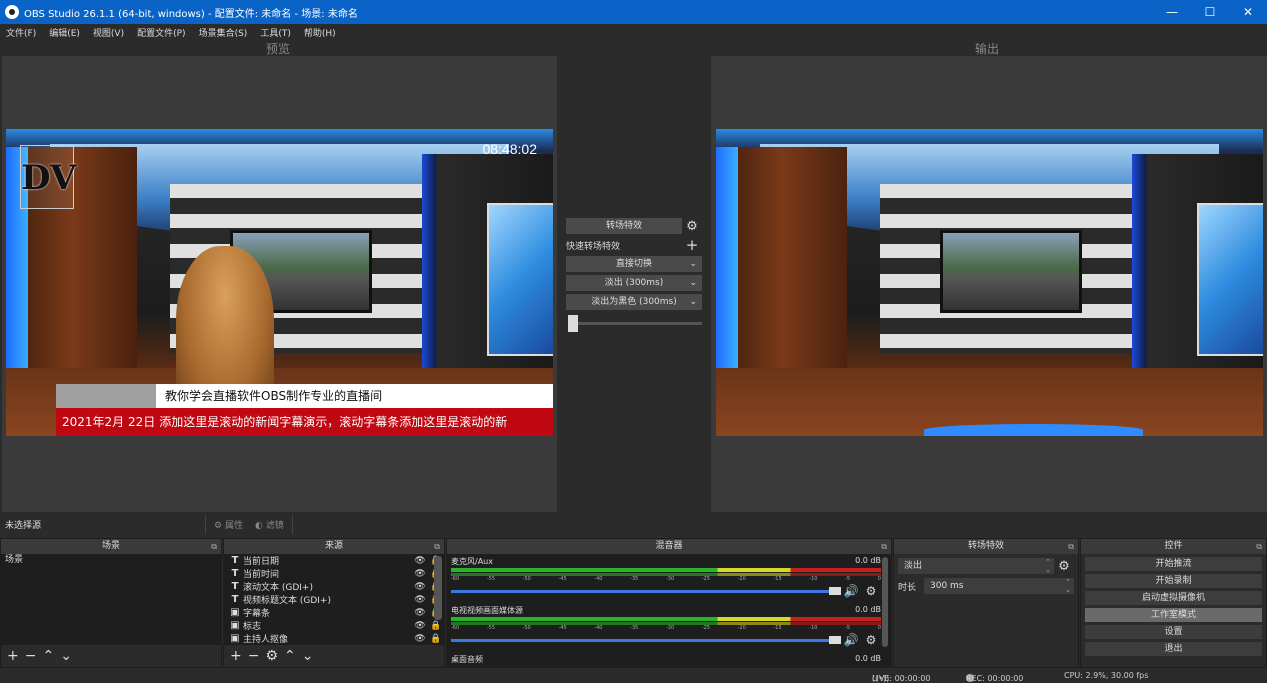 The width and height of the screenshot is (1267, 683). Describe the element at coordinates (634, 283) in the screenshot. I see `quick-transition-fade: 淡出 (300ms) ⌄` at that location.